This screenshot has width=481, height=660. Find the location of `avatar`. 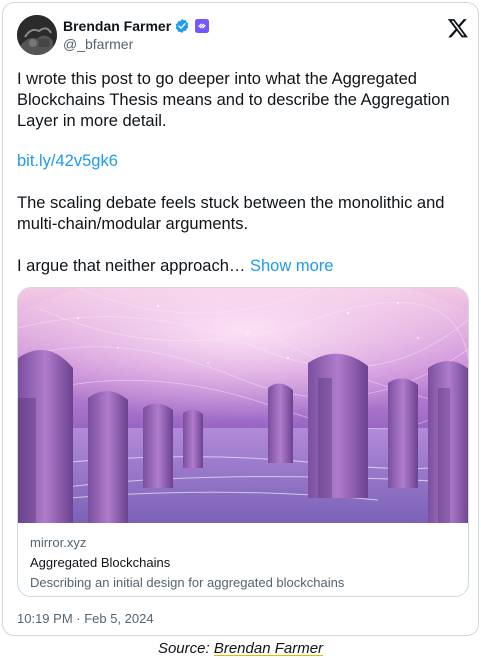

avatar is located at coordinates (37, 35).